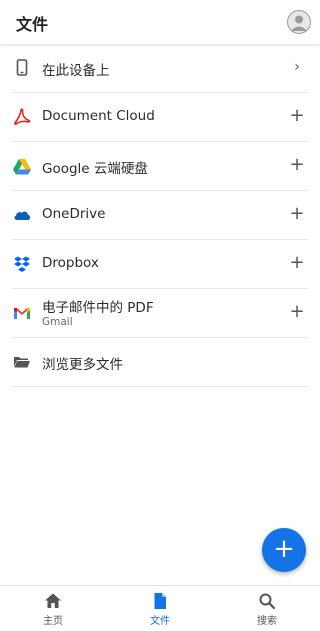 This screenshot has width=320, height=631. What do you see at coordinates (74, 214) in the screenshot?
I see `location-label: OneDrive` at bounding box center [74, 214].